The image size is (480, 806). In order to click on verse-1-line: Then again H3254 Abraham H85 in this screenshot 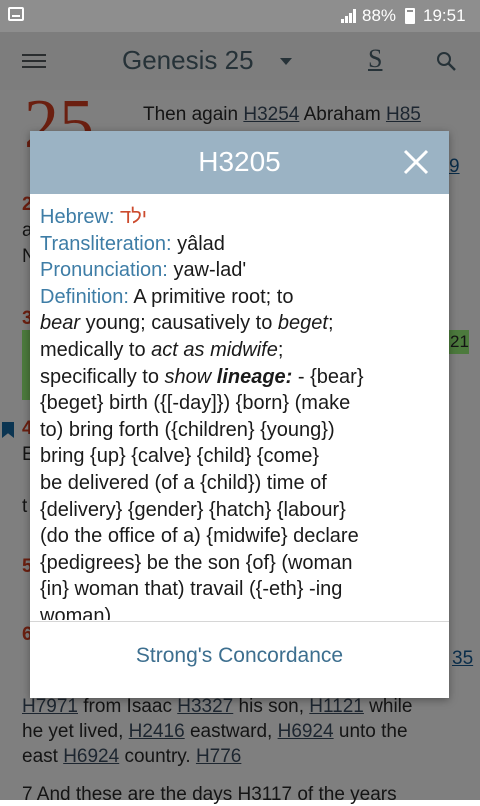, I will do `click(282, 114)`.